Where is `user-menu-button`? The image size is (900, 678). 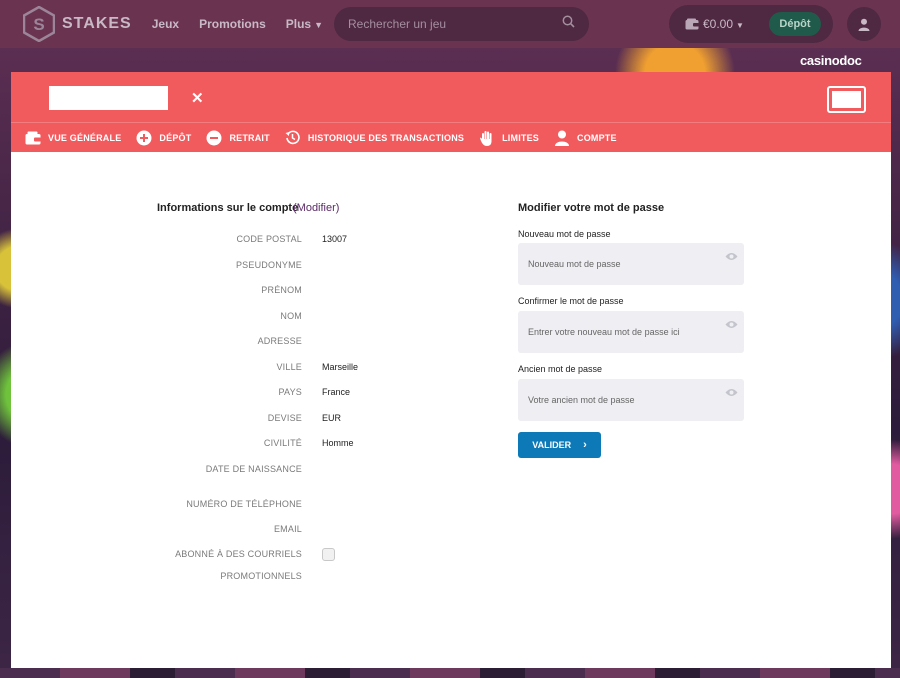
user-menu-button is located at coordinates (864, 24).